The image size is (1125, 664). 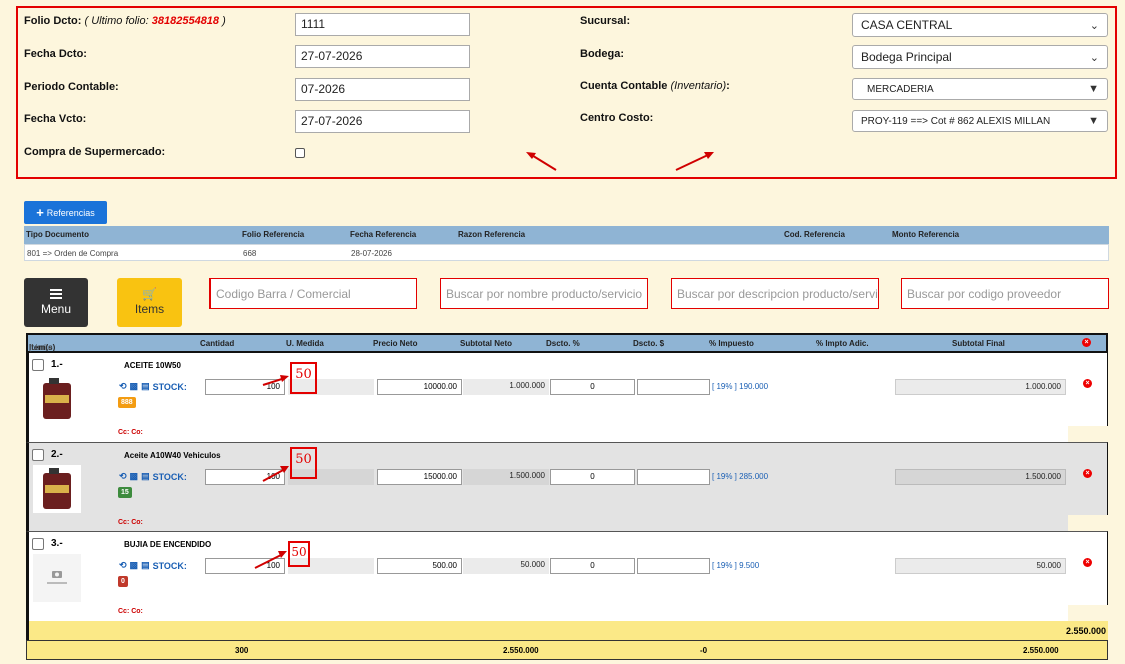 I want to click on folio-input: 1111, so click(x=382, y=24).